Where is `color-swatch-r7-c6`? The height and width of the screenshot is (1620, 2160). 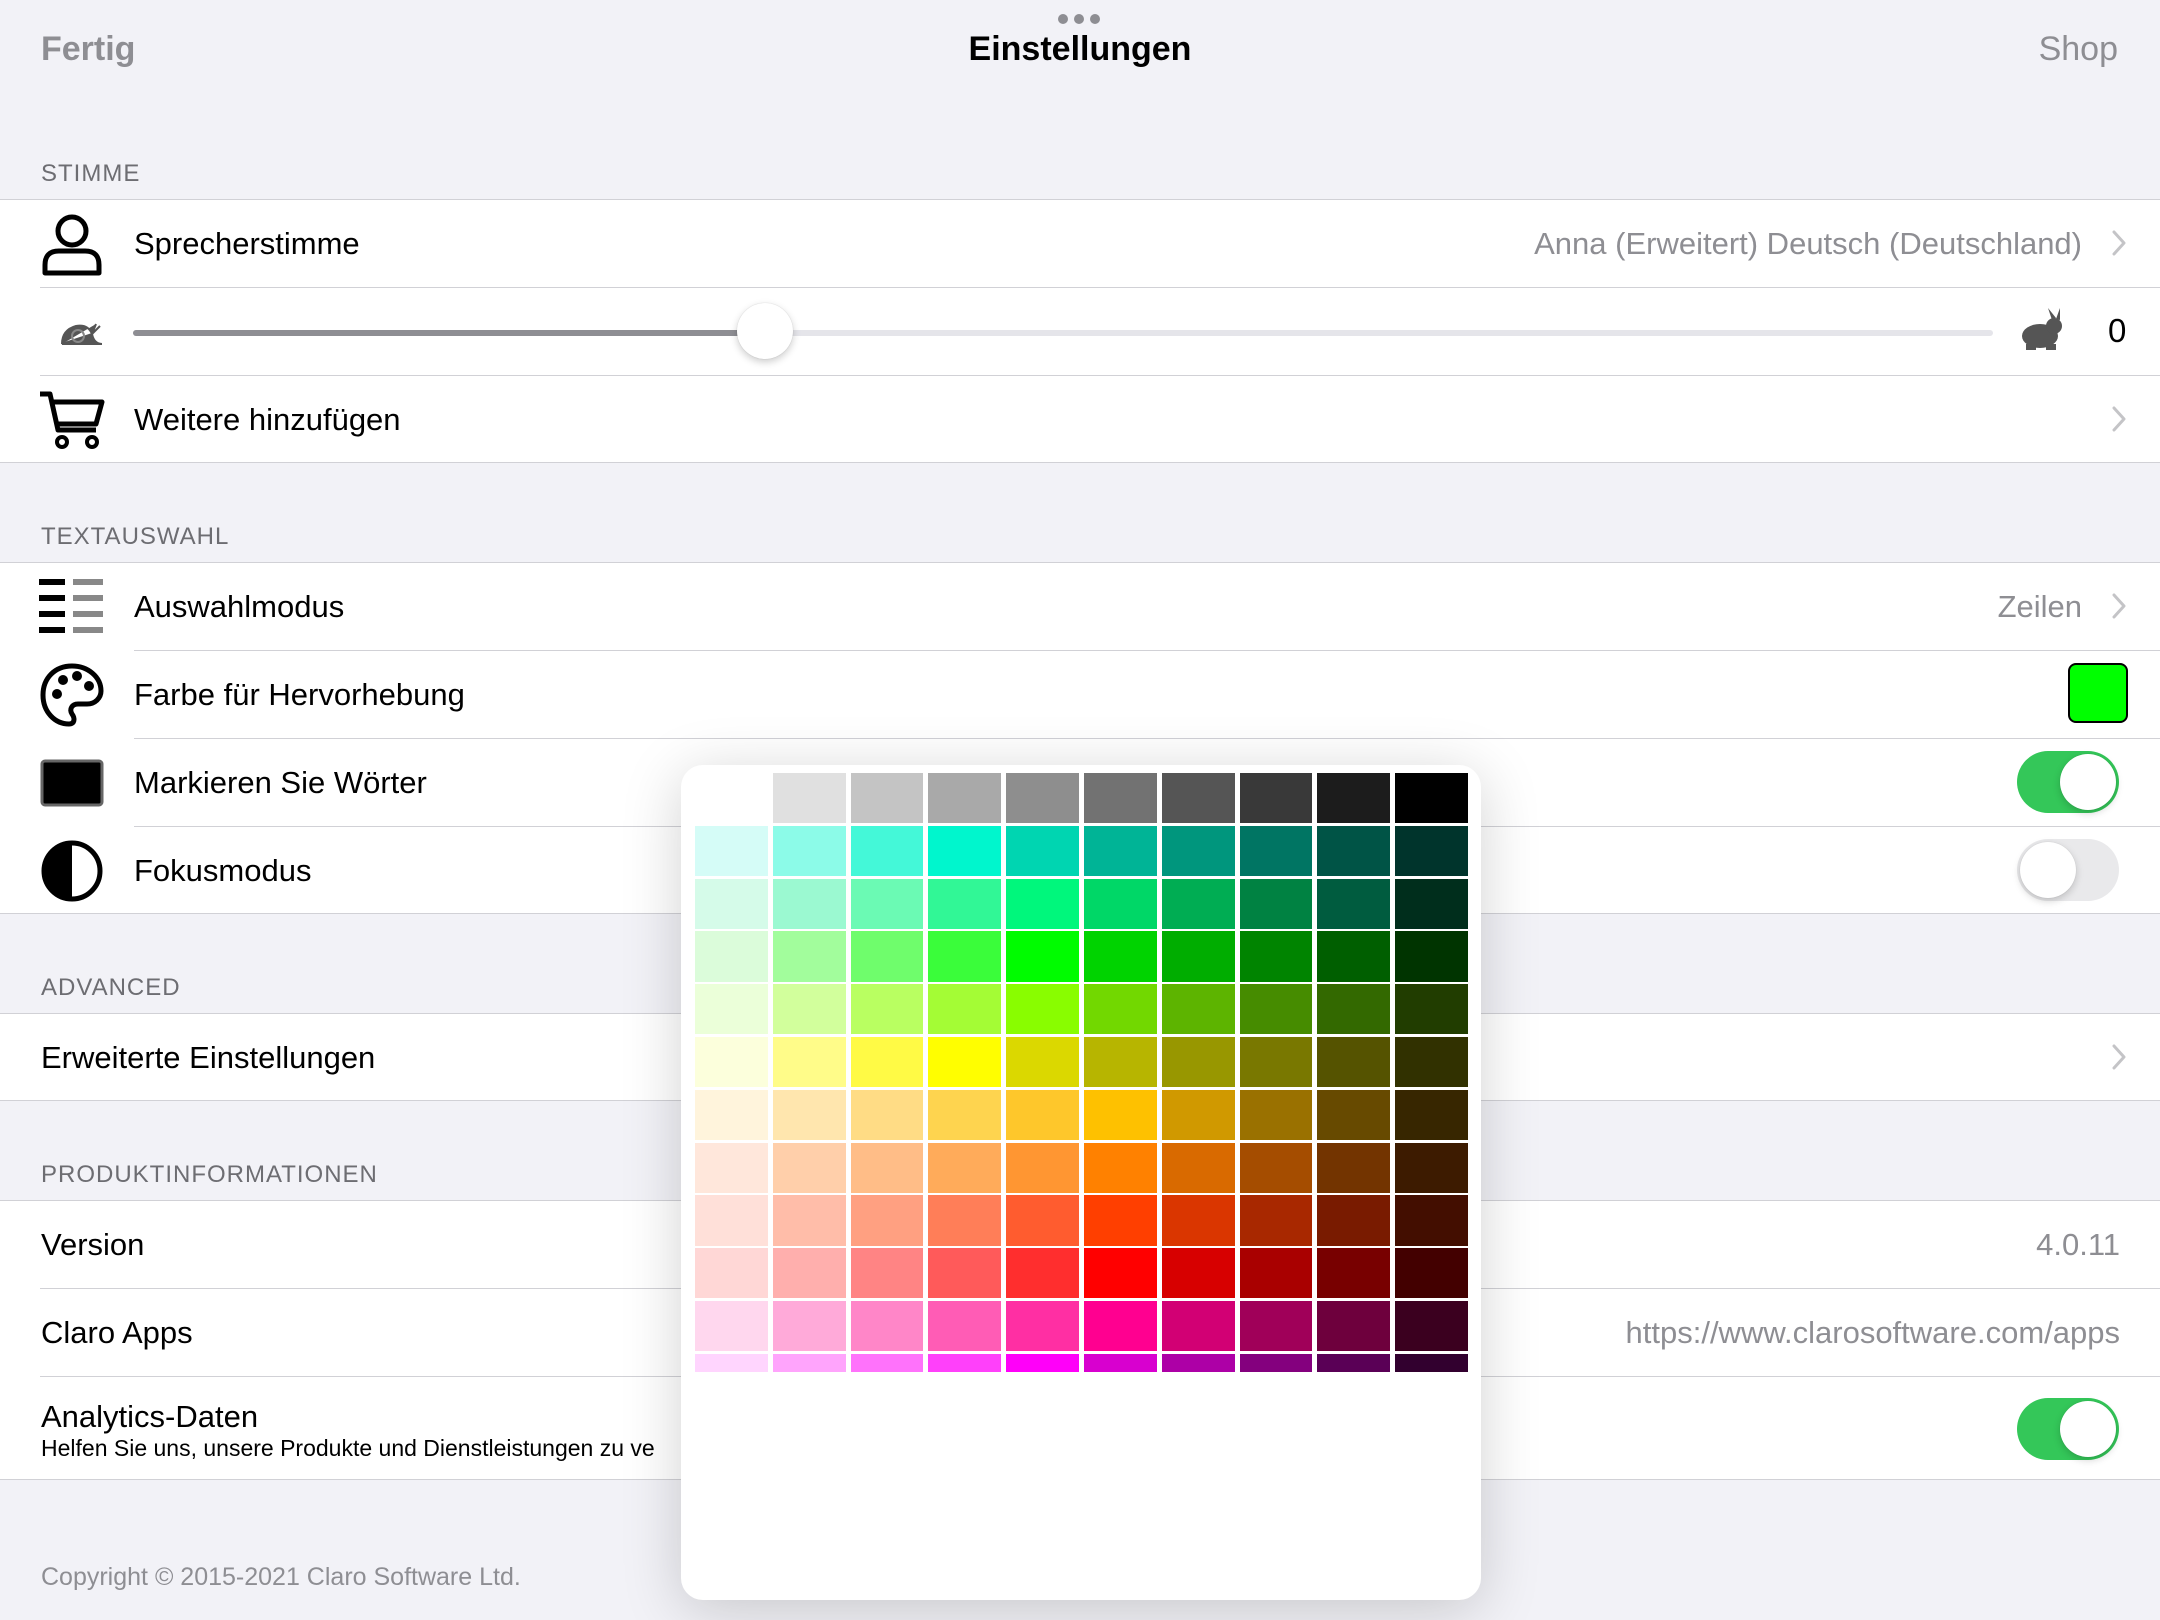 color-swatch-r7-c6 is located at coordinates (1198, 1167).